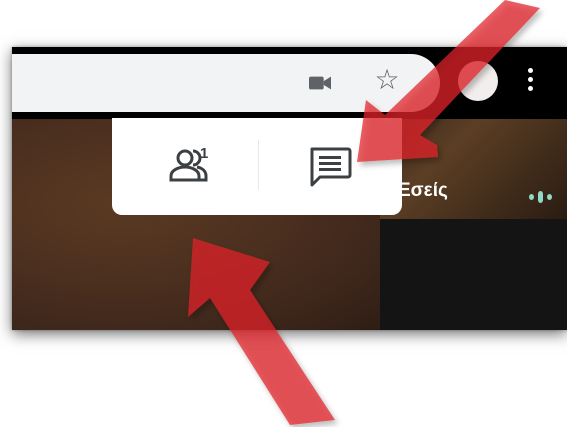 This screenshot has width=567, height=427. Describe the element at coordinates (473, 274) in the screenshot. I see `self-video-tile` at that location.